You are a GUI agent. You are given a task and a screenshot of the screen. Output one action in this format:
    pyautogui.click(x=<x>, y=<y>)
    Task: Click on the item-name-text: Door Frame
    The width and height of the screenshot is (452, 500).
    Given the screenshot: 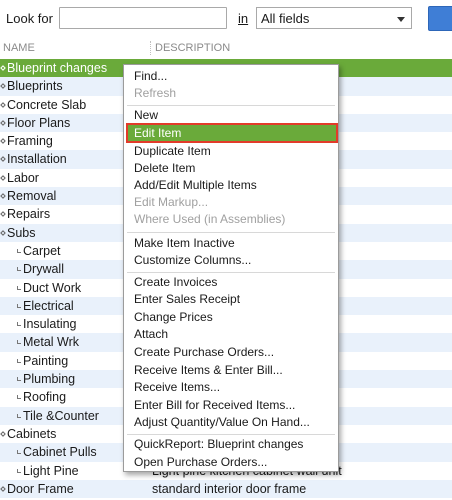 What is the action you would take?
    pyautogui.click(x=40, y=488)
    